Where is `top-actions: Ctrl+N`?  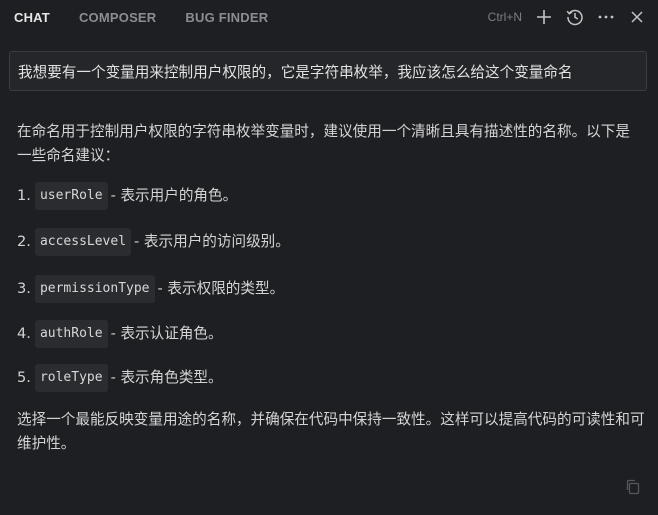 top-actions: Ctrl+N is located at coordinates (568, 17).